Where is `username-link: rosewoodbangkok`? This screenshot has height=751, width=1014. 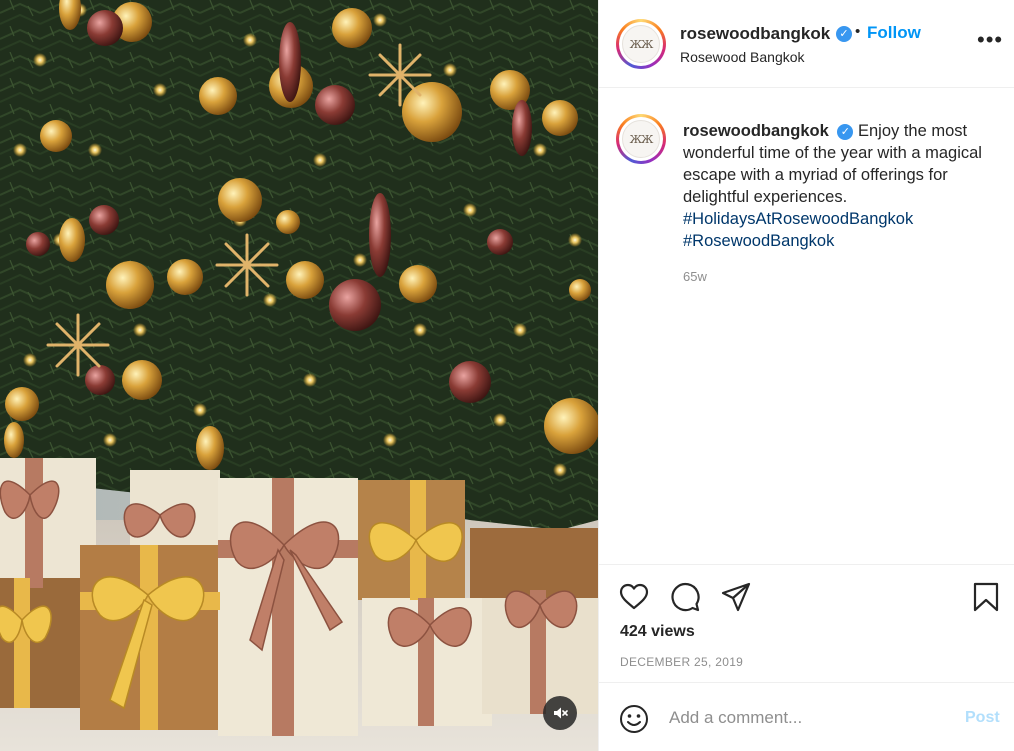 username-link: rosewoodbangkok is located at coordinates (755, 34).